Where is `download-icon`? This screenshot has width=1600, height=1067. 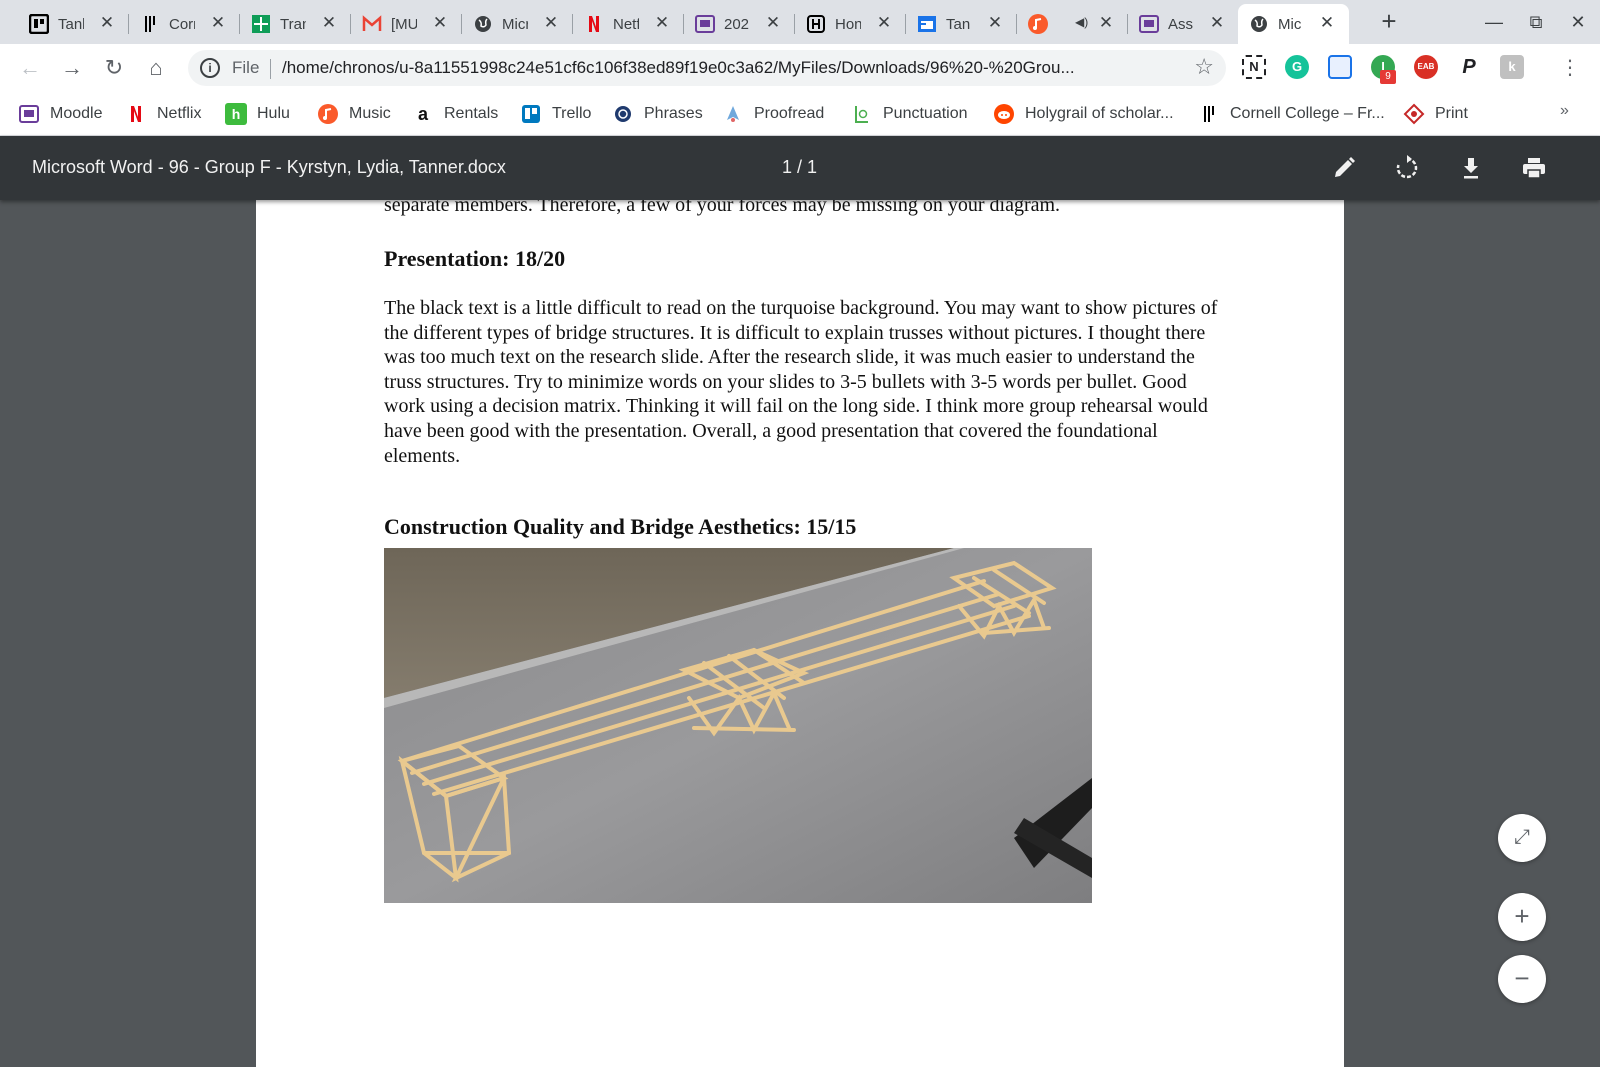 download-icon is located at coordinates (1471, 168).